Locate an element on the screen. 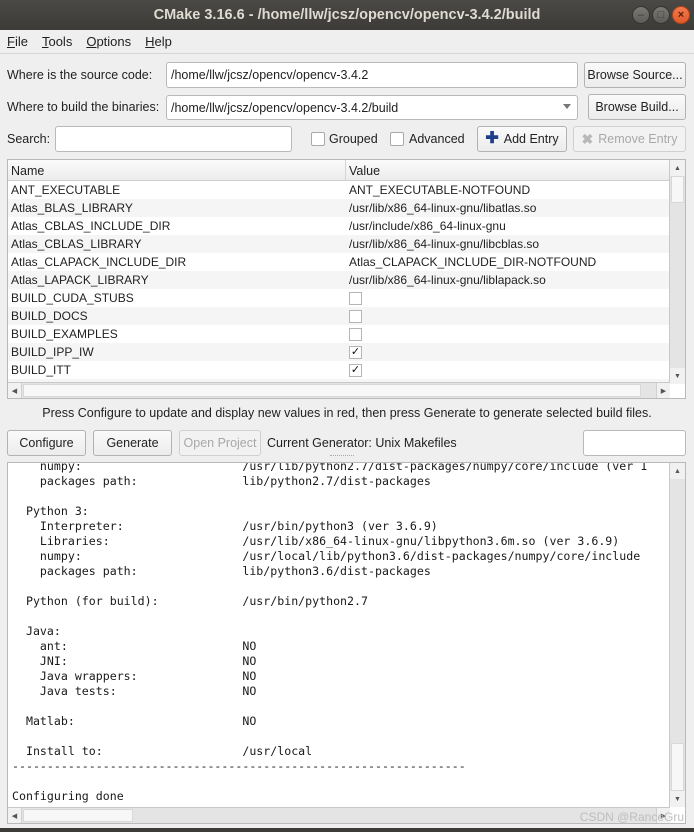 Image resolution: width=694 pixels, height=832 pixels. open-project-button: Open Project is located at coordinates (220, 443).